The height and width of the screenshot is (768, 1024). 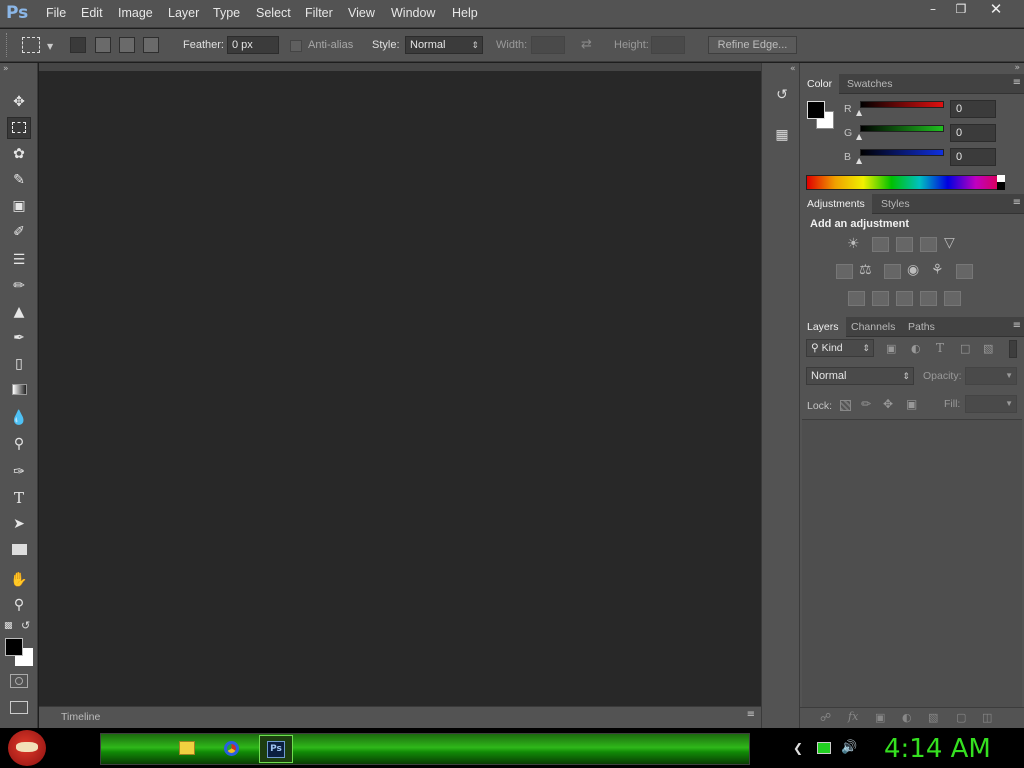 What do you see at coordinates (933, 10) in the screenshot?
I see `minimize-button: –` at bounding box center [933, 10].